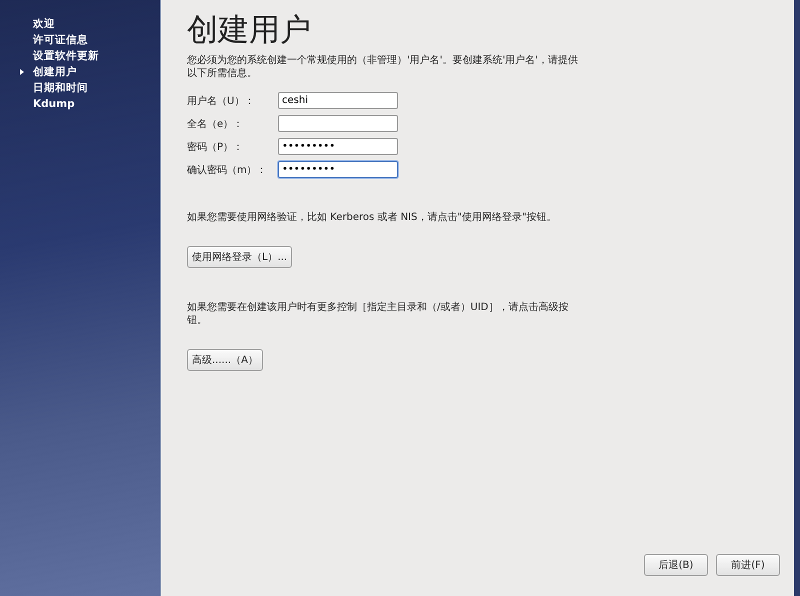 Image resolution: width=800 pixels, height=596 pixels. I want to click on sidebar-item: 日期和时间, so click(60, 88).